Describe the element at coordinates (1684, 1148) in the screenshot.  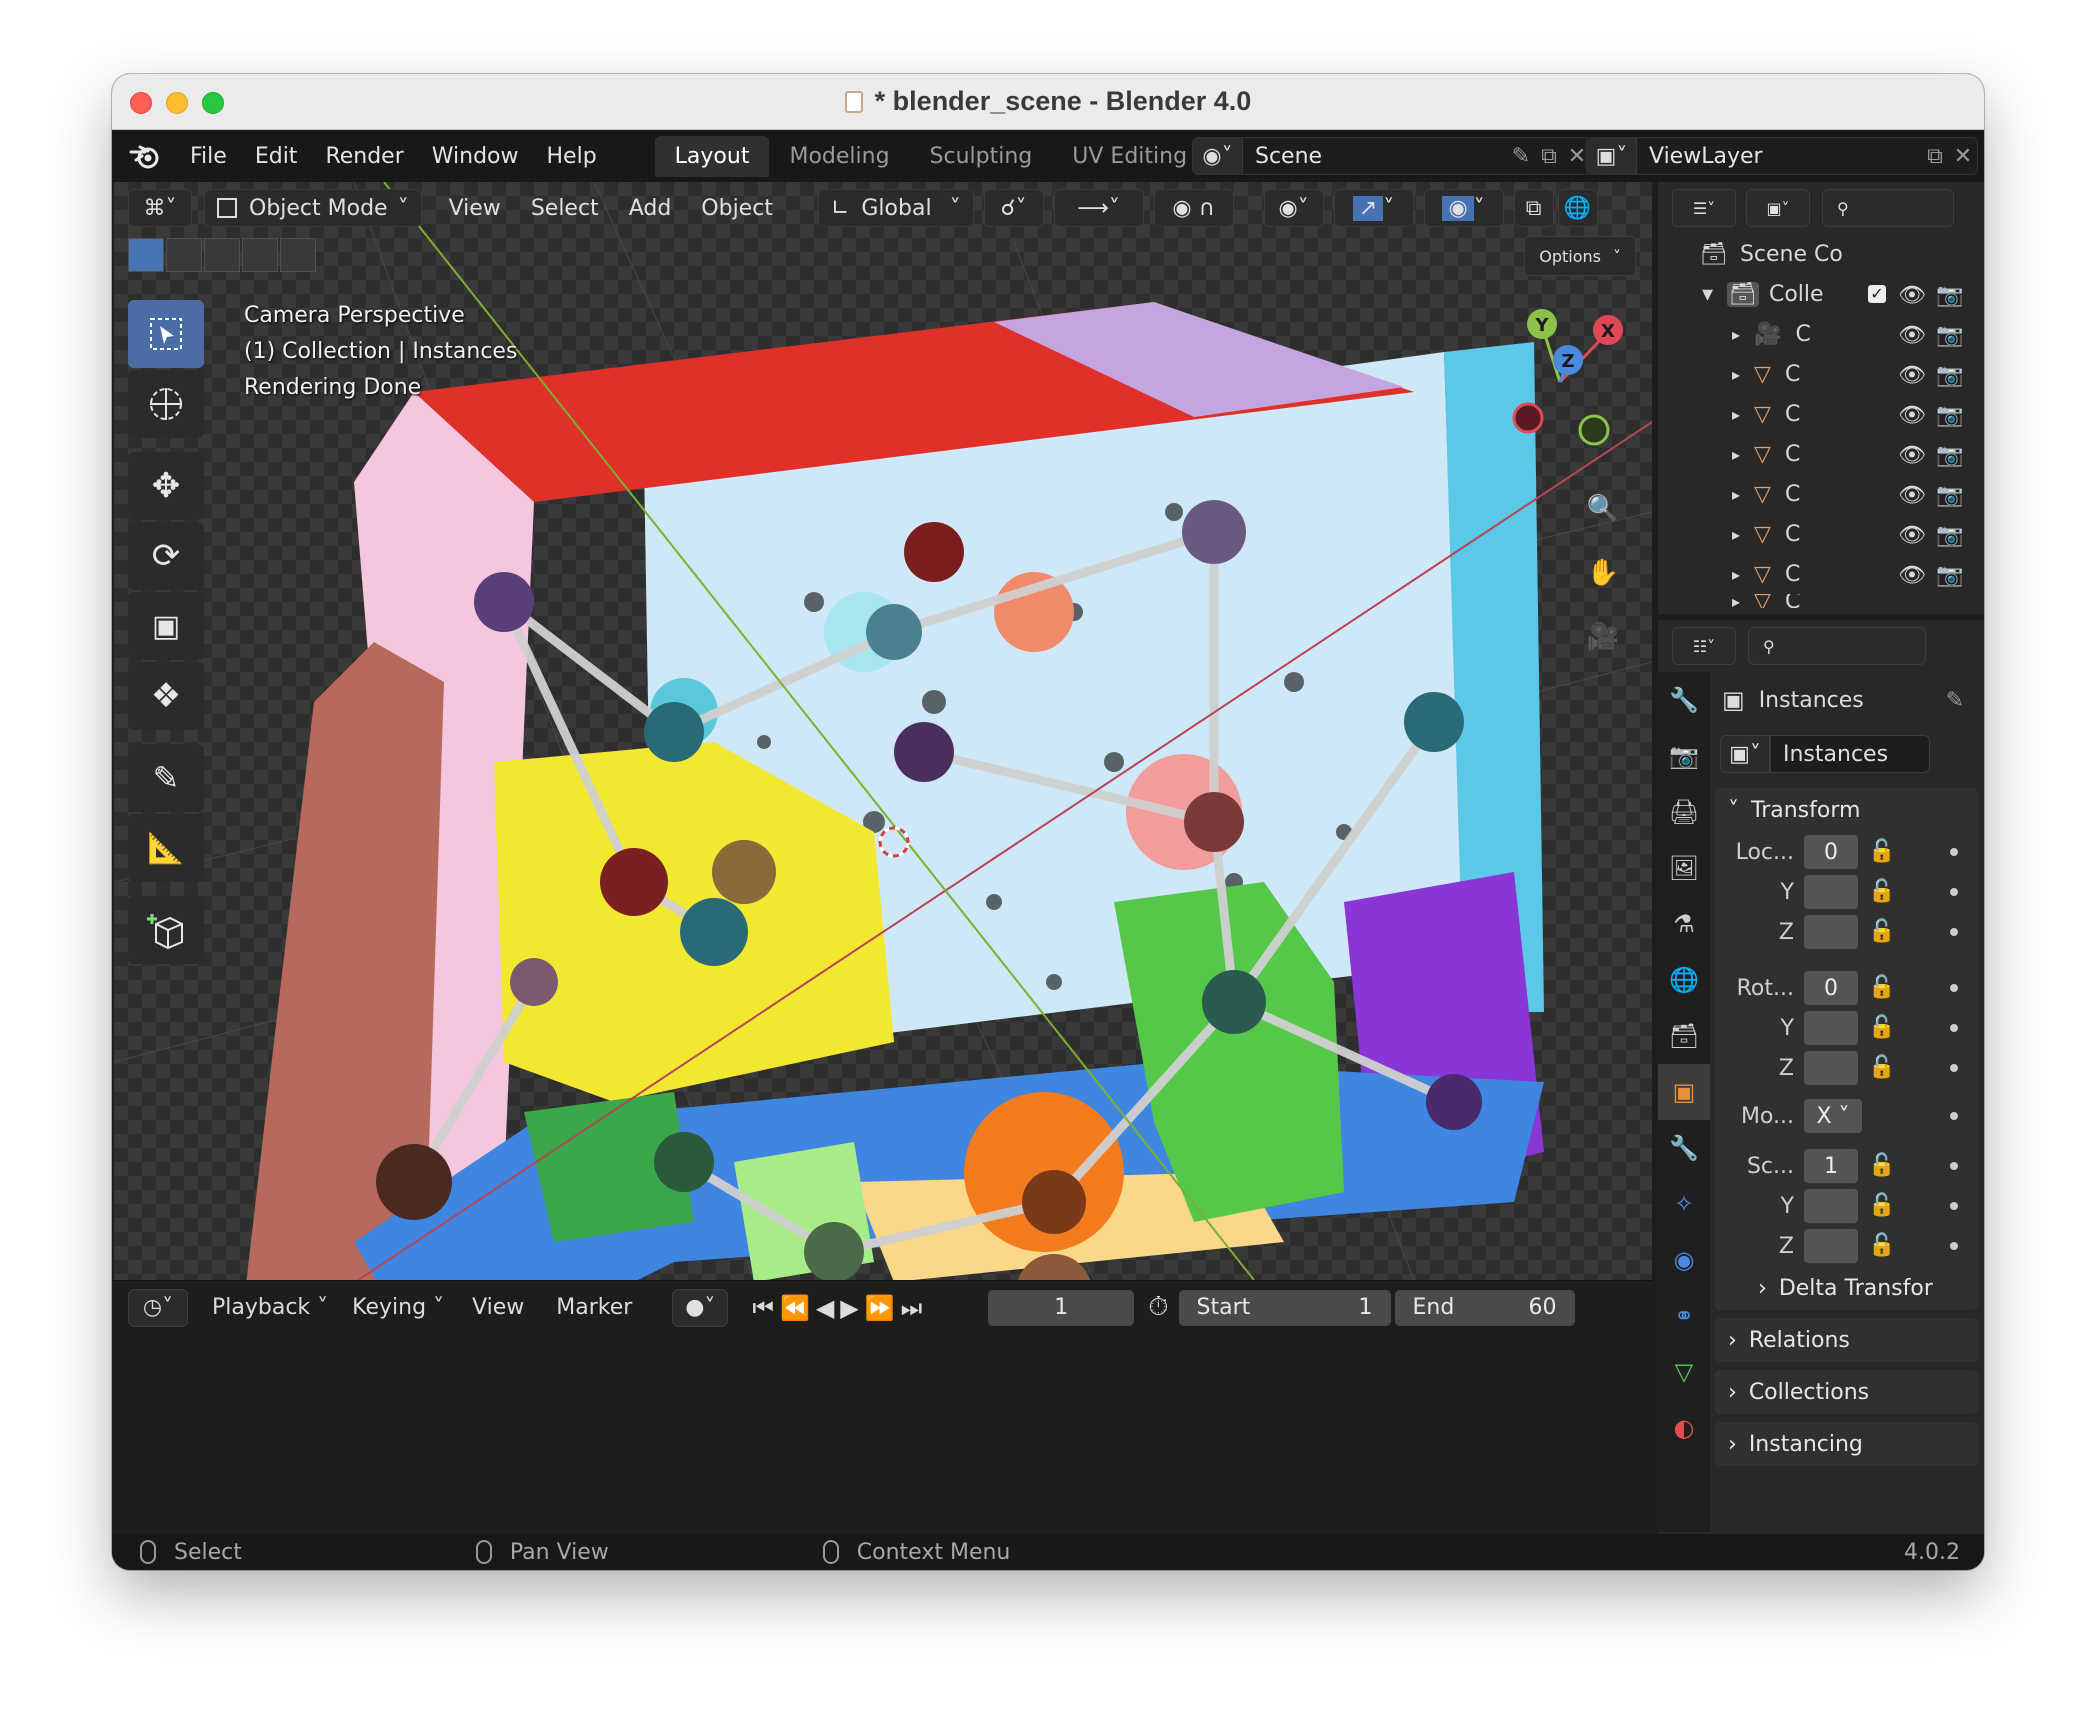
I see `modifier-tab: 🔧` at that location.